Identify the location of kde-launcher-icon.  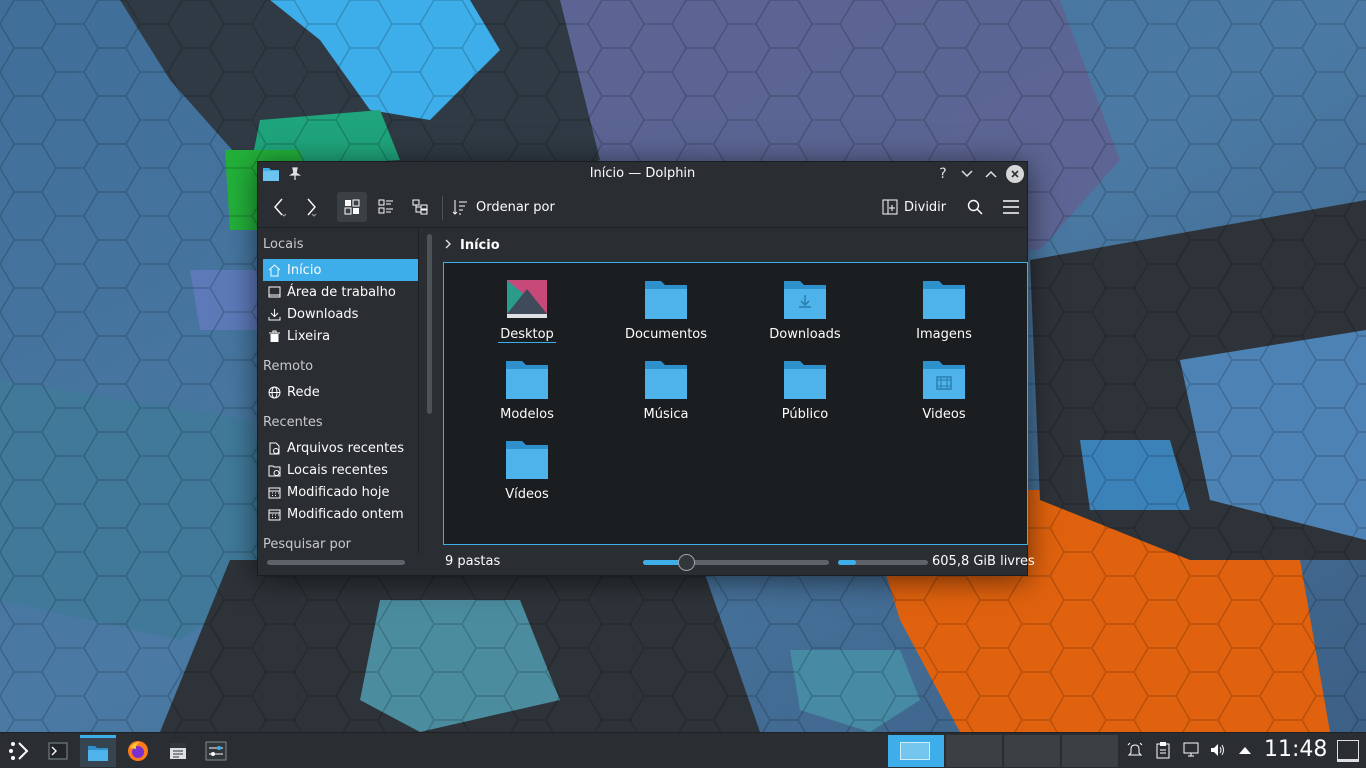
(19, 751).